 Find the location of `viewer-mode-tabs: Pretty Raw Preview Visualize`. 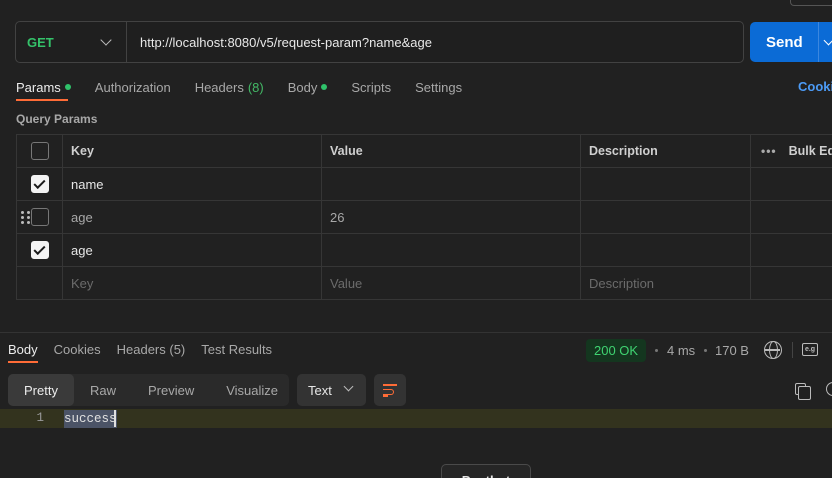

viewer-mode-tabs: Pretty Raw Preview Visualize is located at coordinates (148, 390).